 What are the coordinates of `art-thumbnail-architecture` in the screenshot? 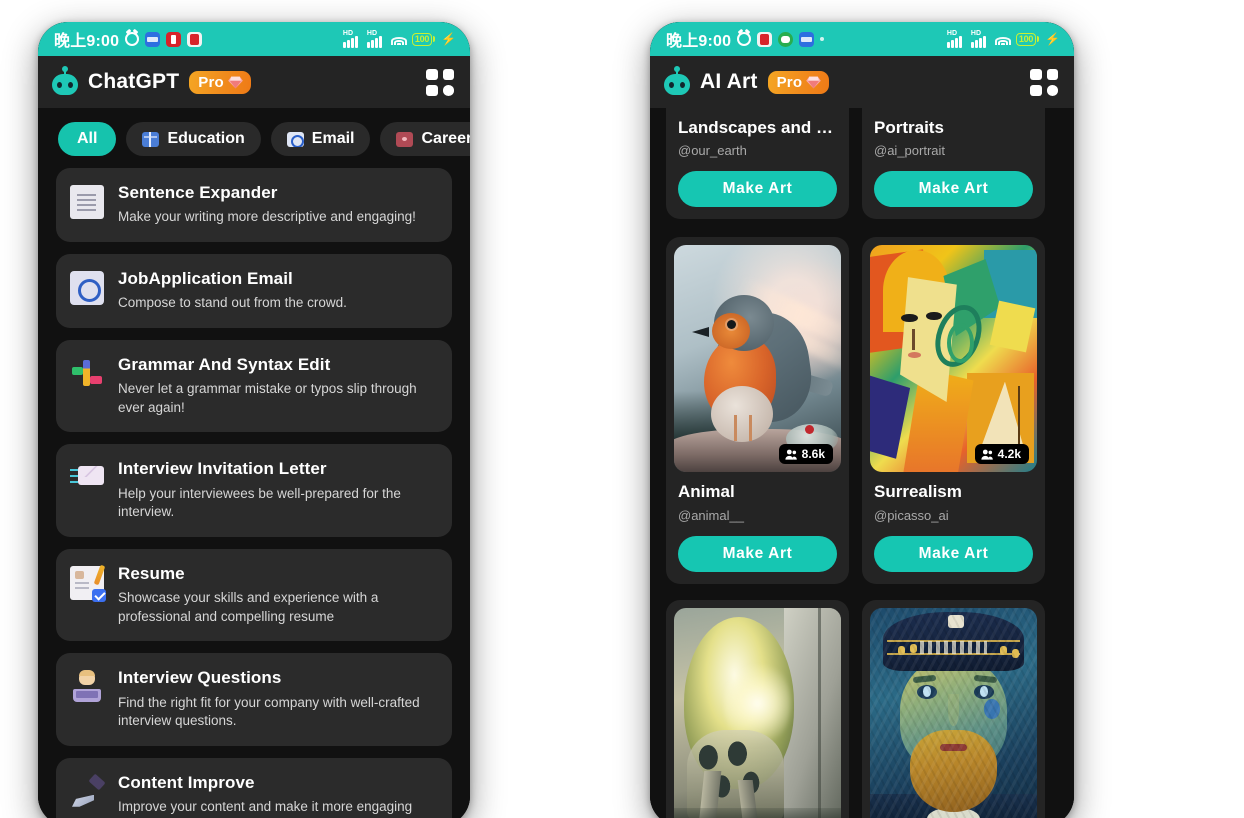 It's located at (757, 712).